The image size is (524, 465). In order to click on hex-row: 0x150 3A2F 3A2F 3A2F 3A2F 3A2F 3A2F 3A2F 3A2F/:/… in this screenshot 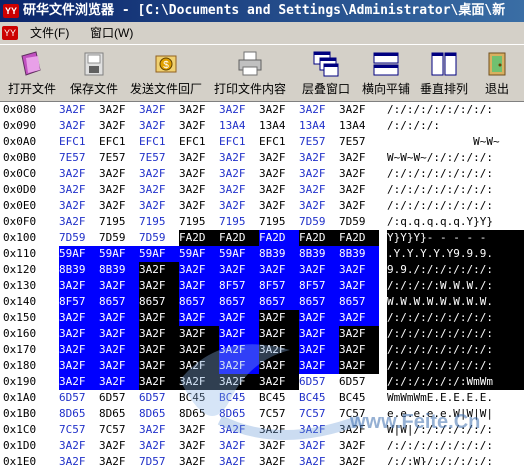, I will do `click(262, 318)`.